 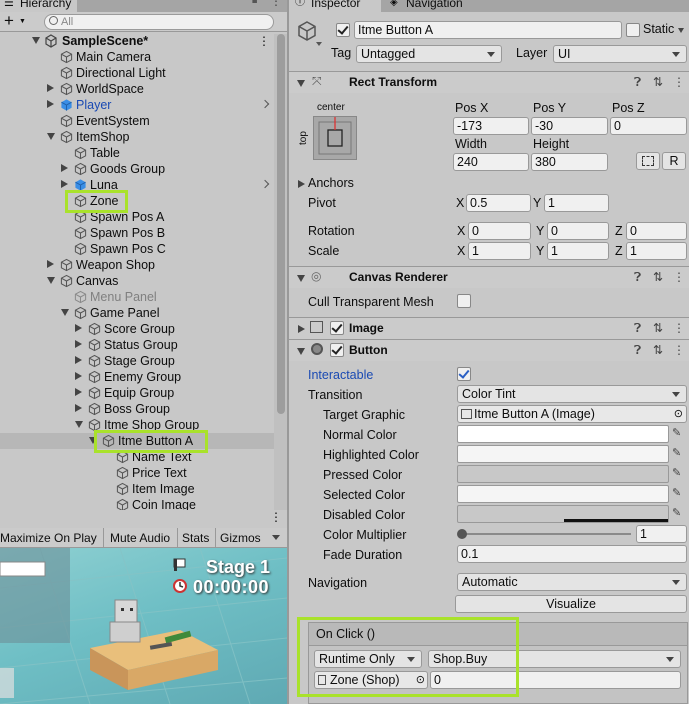 I want to click on hierarchy-item: Spawn Pos C, so click(x=137, y=249).